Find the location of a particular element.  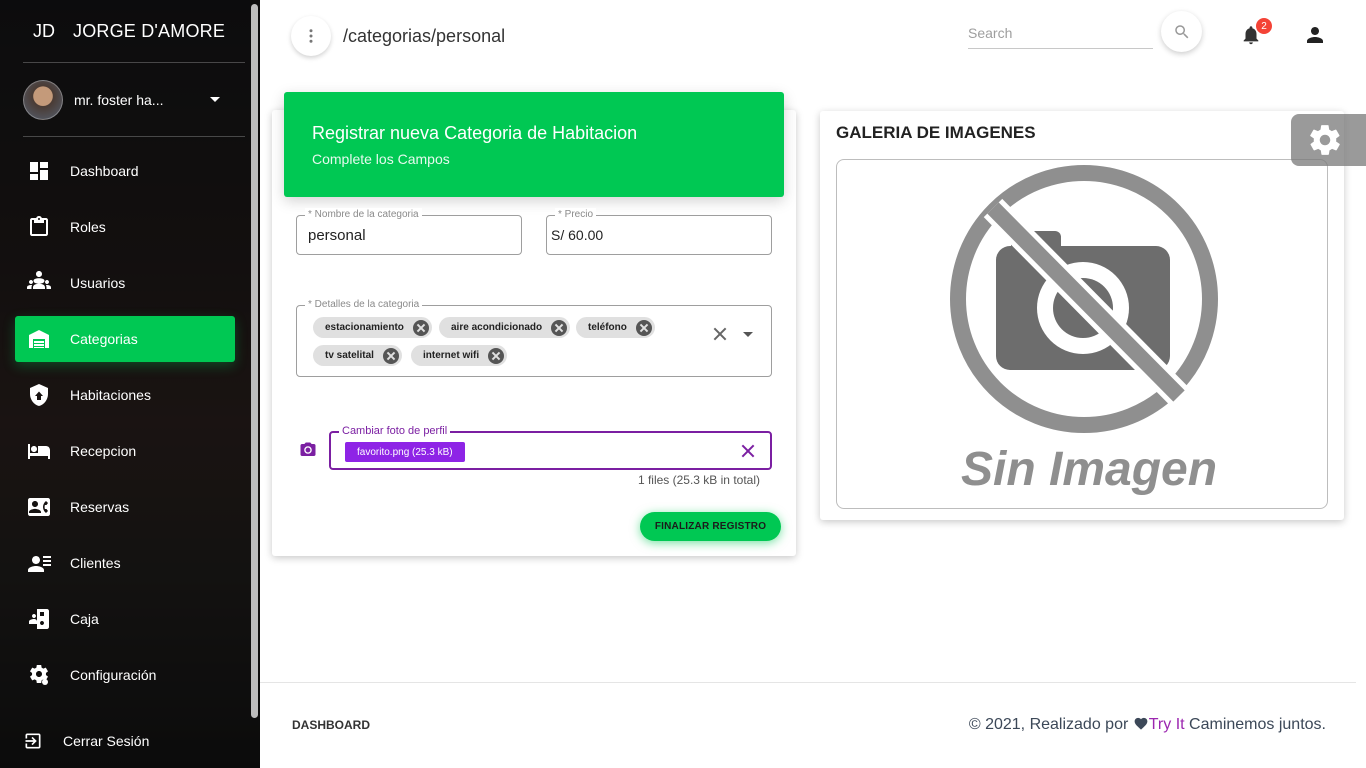

chip-label: tv satelital is located at coordinates (349, 355).